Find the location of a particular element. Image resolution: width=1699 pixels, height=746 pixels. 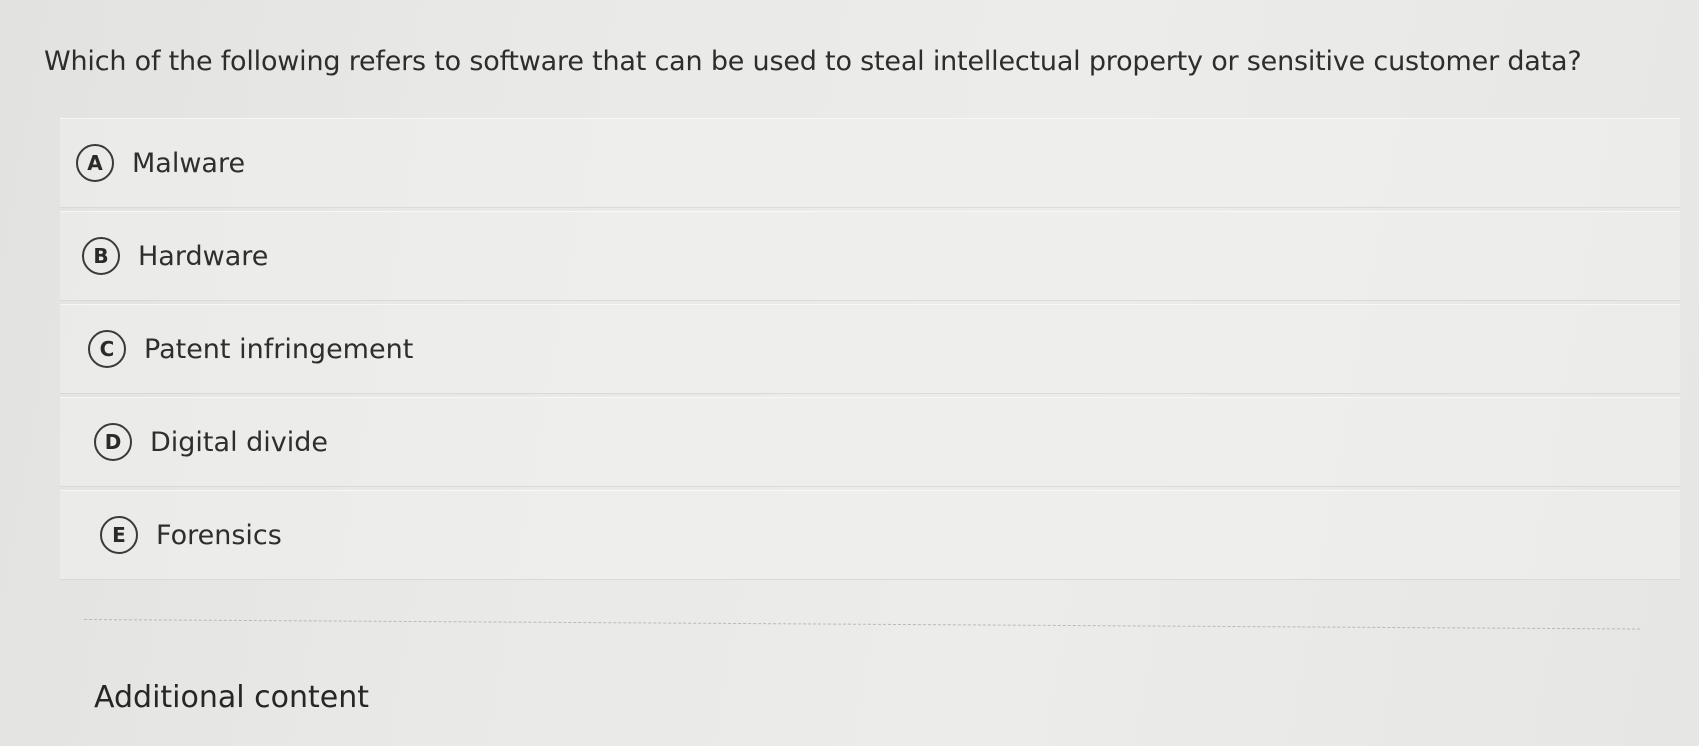

option-e: E Forensics is located at coordinates (870, 535).